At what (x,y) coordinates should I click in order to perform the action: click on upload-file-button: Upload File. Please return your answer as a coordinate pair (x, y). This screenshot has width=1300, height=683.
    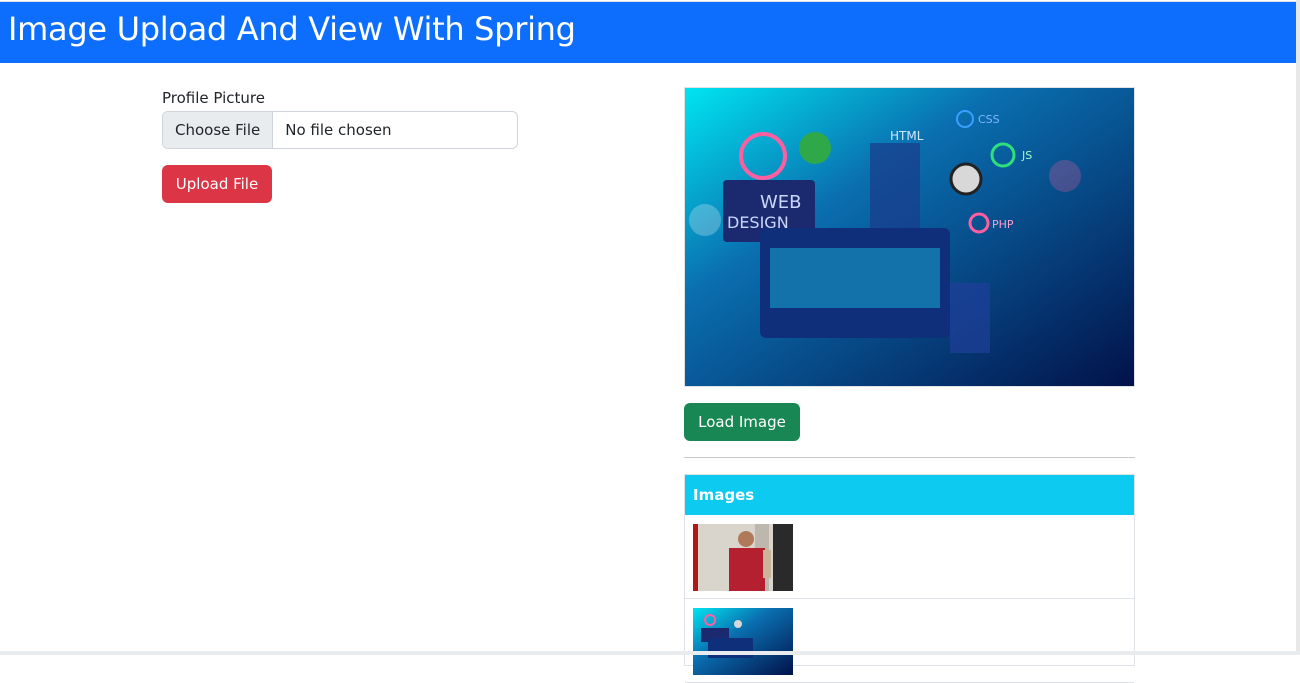
    Looking at the image, I should click on (217, 184).